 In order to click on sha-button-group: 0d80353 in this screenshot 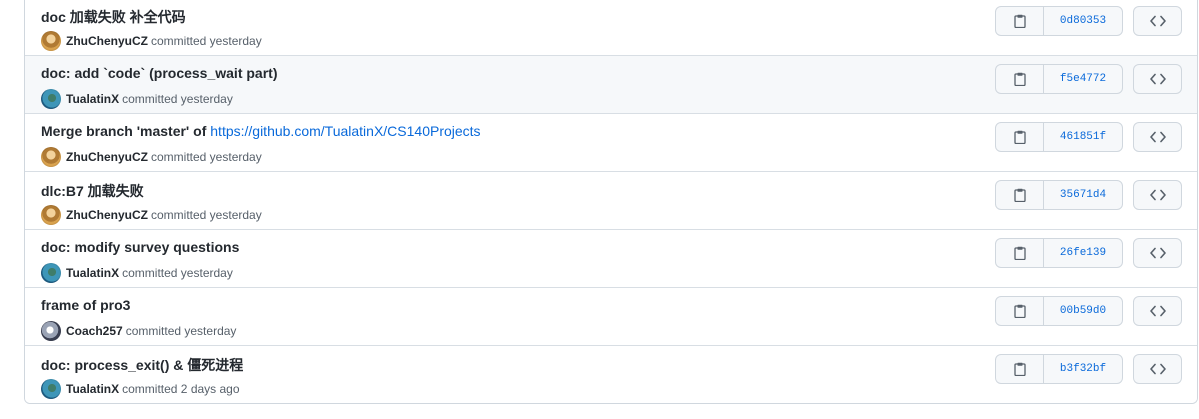, I will do `click(1059, 21)`.